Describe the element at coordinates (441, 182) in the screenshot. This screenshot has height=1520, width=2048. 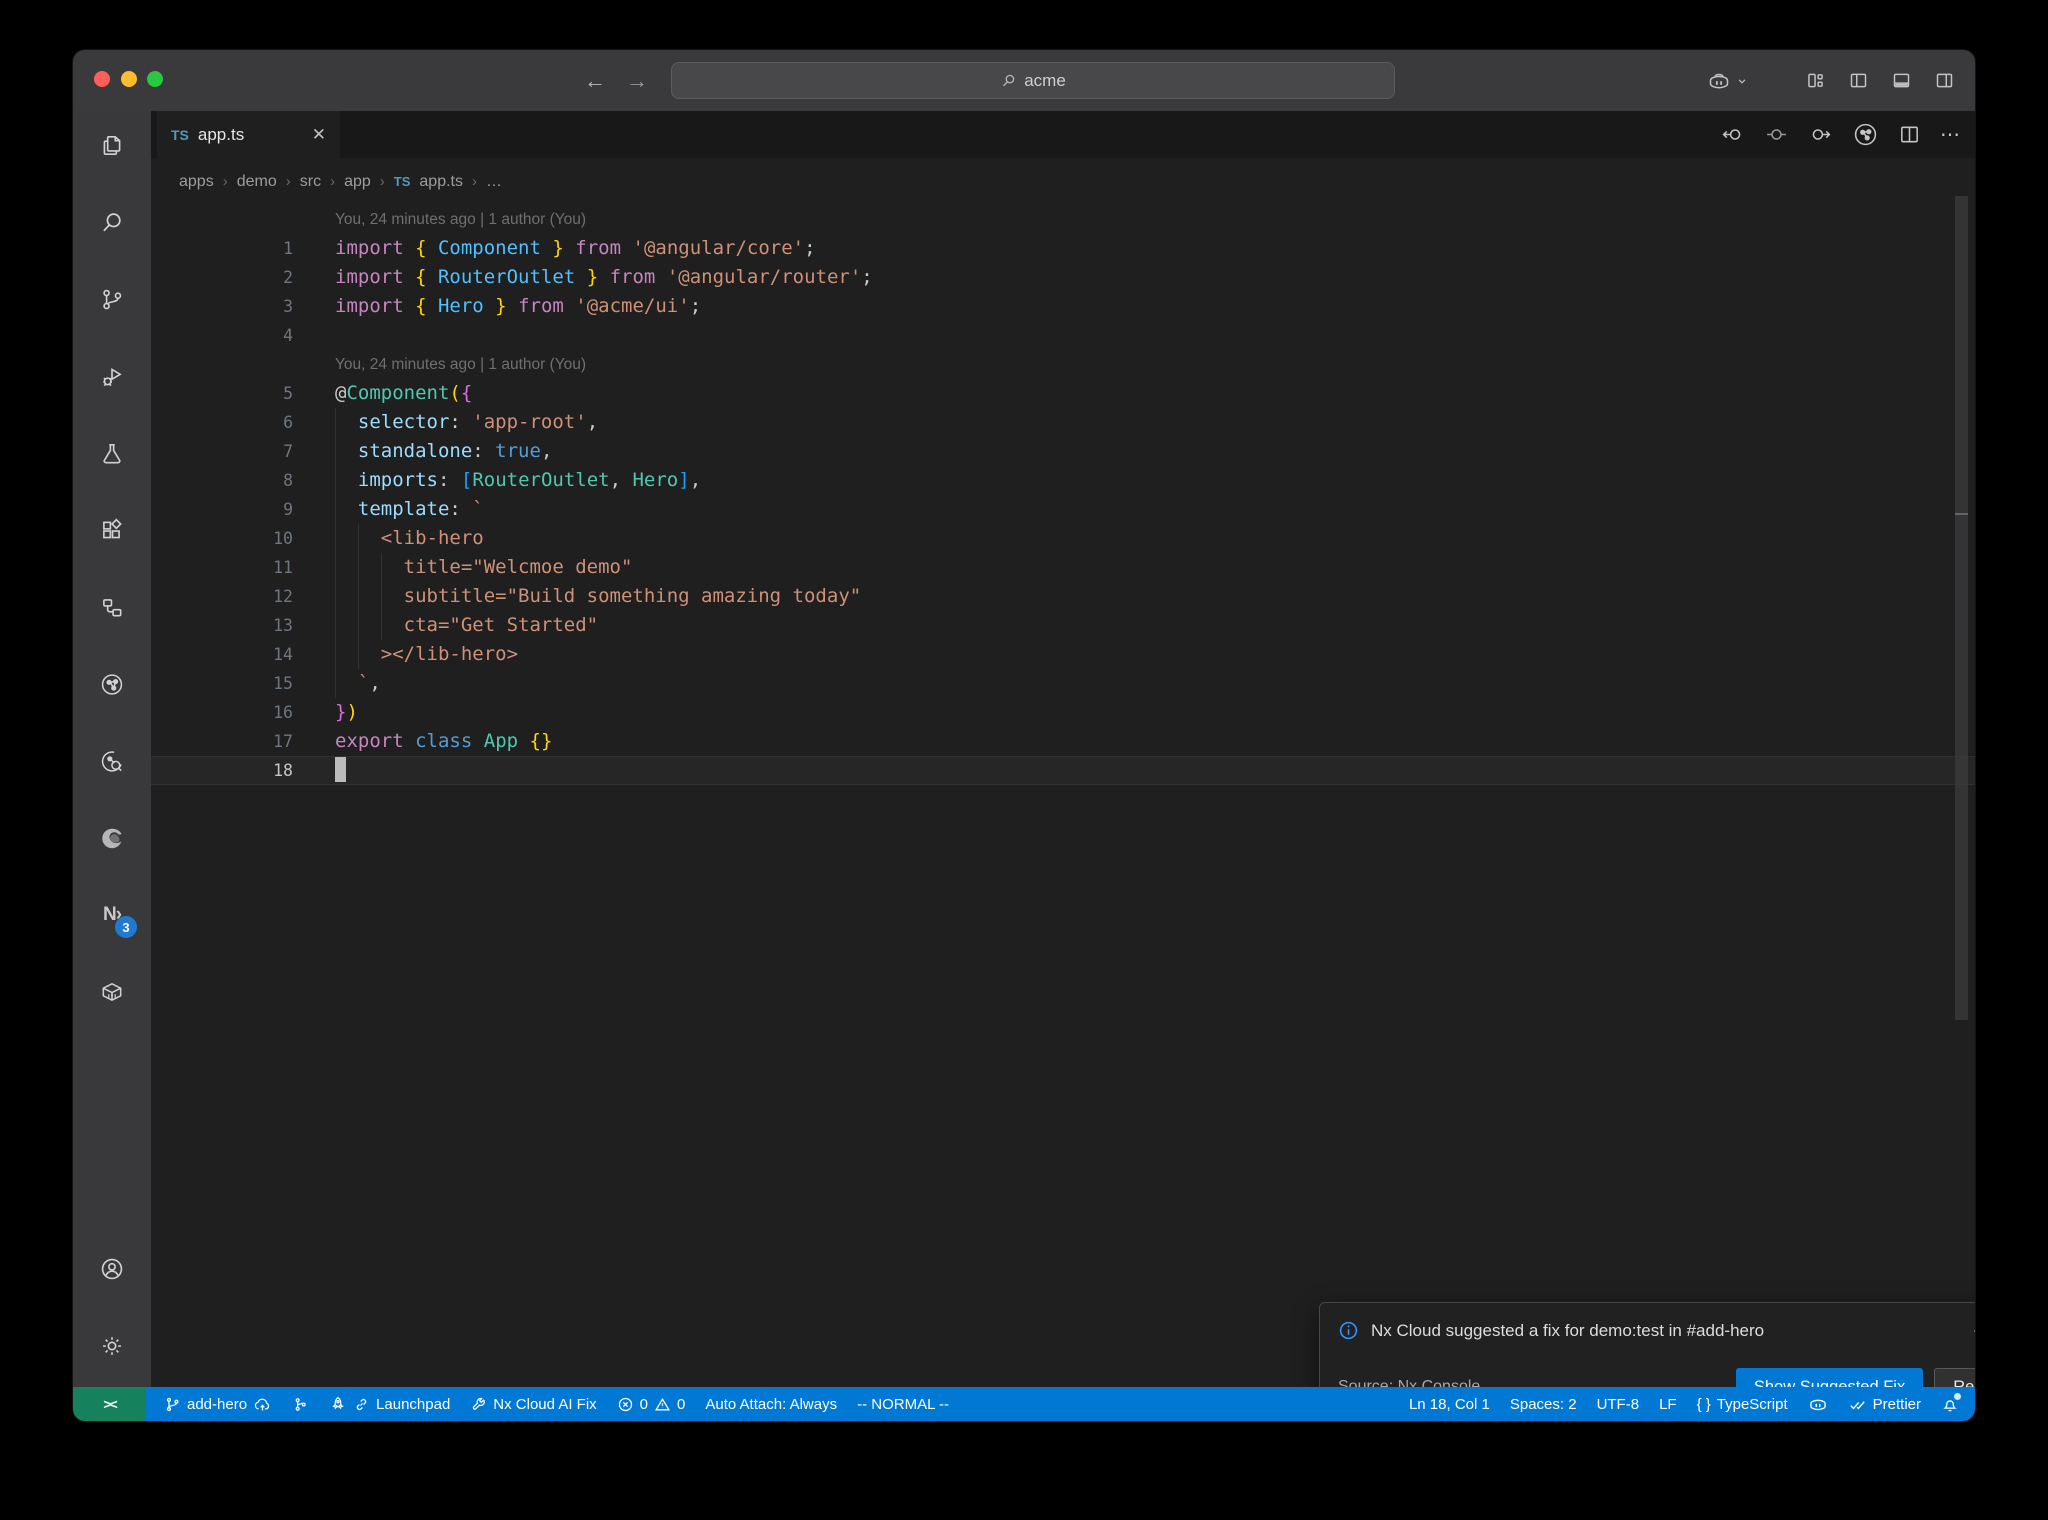
I see `breadcrumb-file: app.ts` at that location.